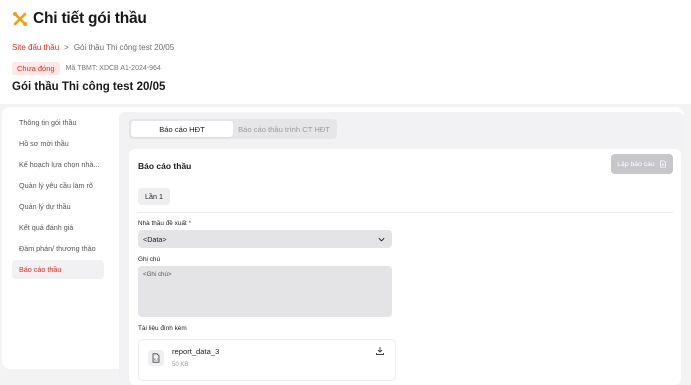 The height and width of the screenshot is (385, 691). I want to click on sidebar-item-label: Hồ sơ mời thầu, so click(44, 143).